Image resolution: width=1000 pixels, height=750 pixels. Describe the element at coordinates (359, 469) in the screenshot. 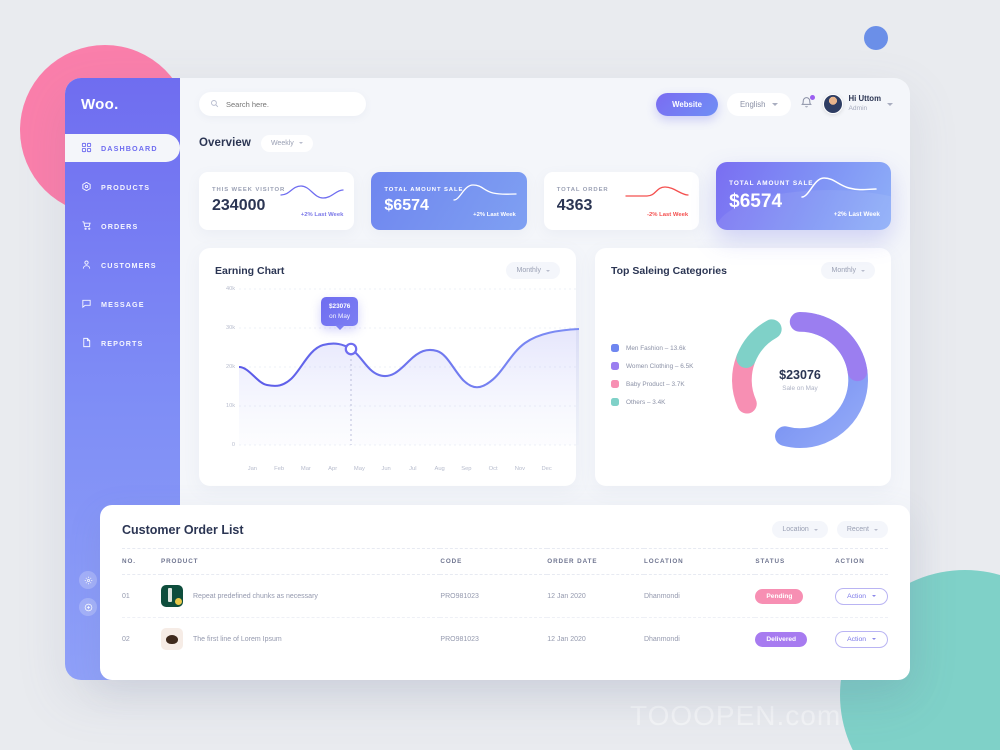

I see `x-tick: May` at that location.